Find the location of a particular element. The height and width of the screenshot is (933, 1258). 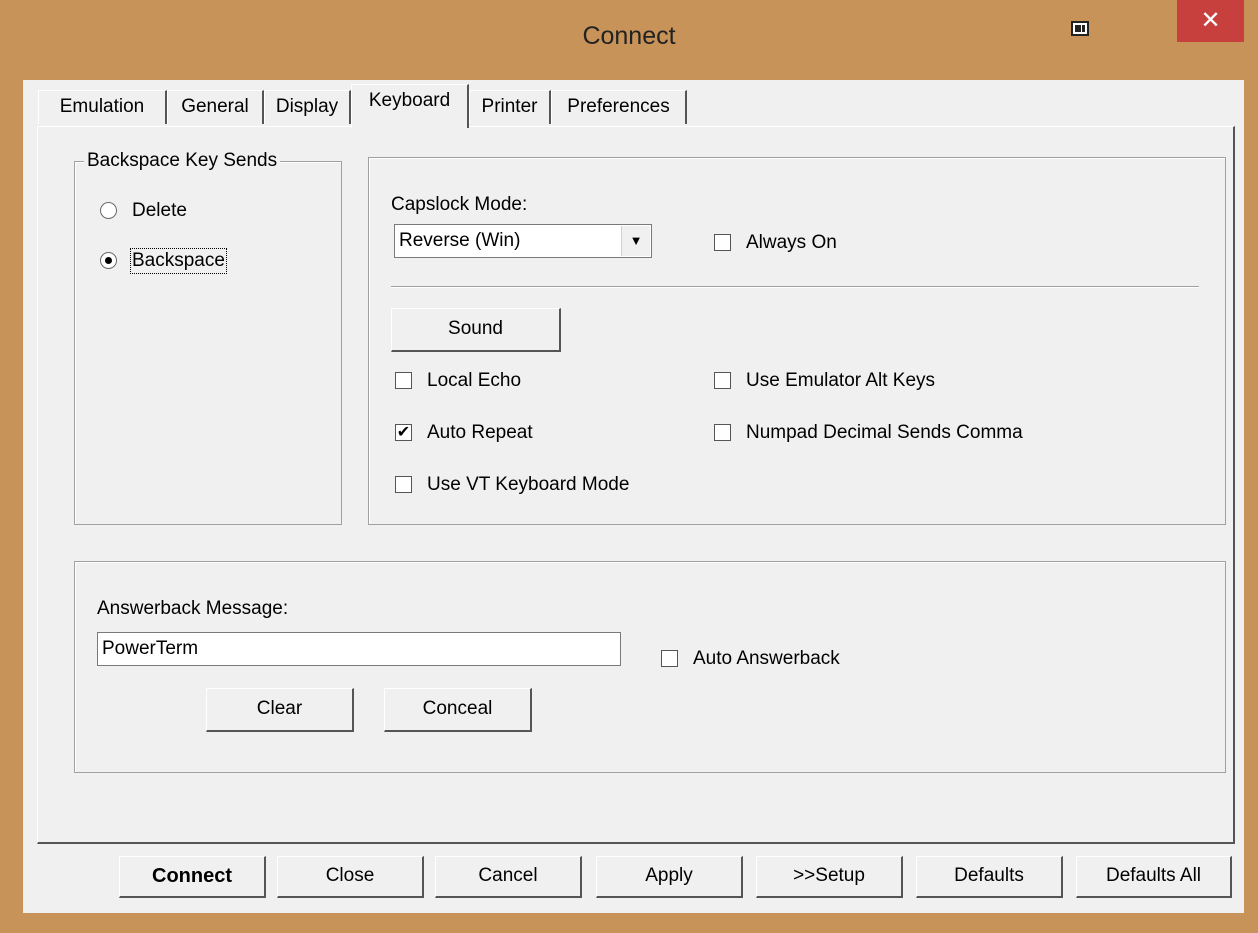

local-echo-label: Local Echo is located at coordinates (474, 381).